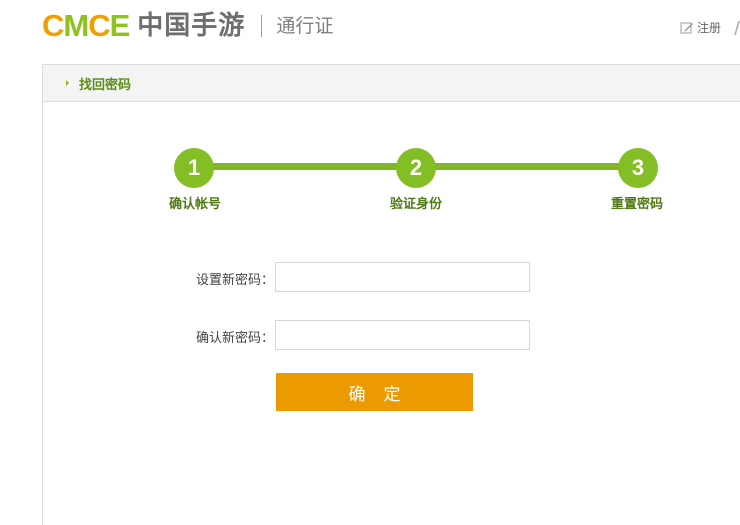 The width and height of the screenshot is (740, 525). I want to click on confirm-password-input, so click(402, 335).